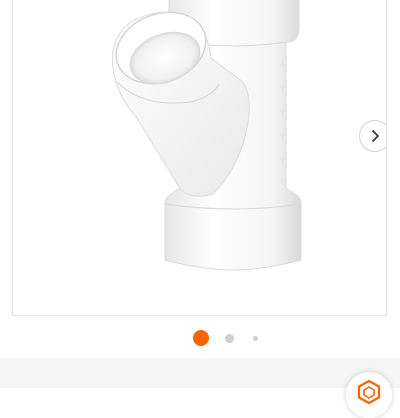 Image resolution: width=400 pixels, height=418 pixels. What do you see at coordinates (369, 392) in the screenshot?
I see `hexagon-badge-icon` at bounding box center [369, 392].